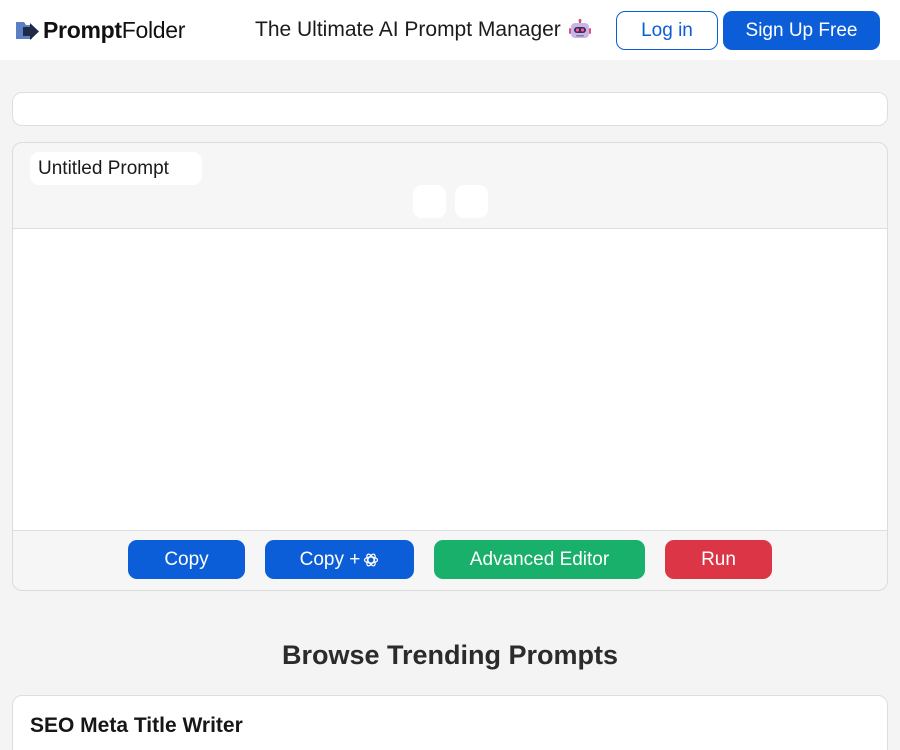  What do you see at coordinates (136, 726) in the screenshot?
I see `trending-prompt-title: SEO Meta Title Writer` at bounding box center [136, 726].